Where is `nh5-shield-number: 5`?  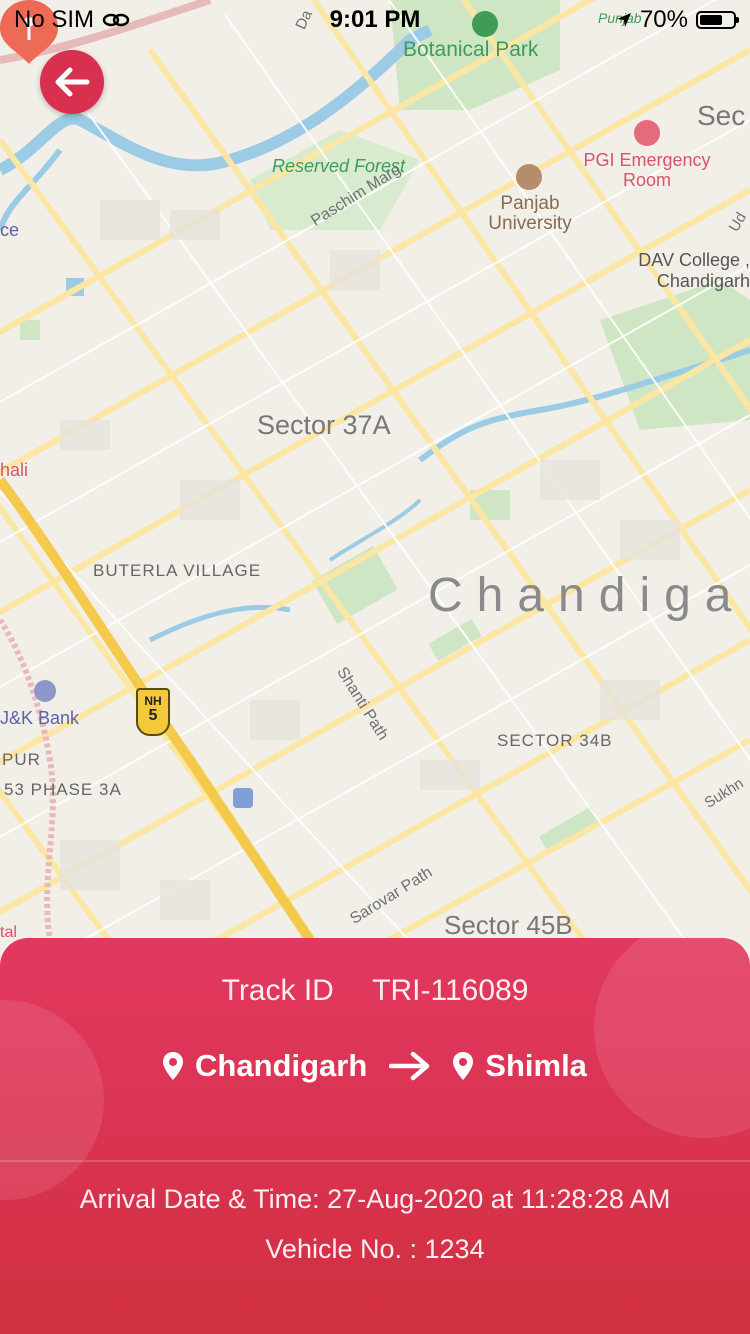
nh5-shield-number: 5 is located at coordinates (153, 715).